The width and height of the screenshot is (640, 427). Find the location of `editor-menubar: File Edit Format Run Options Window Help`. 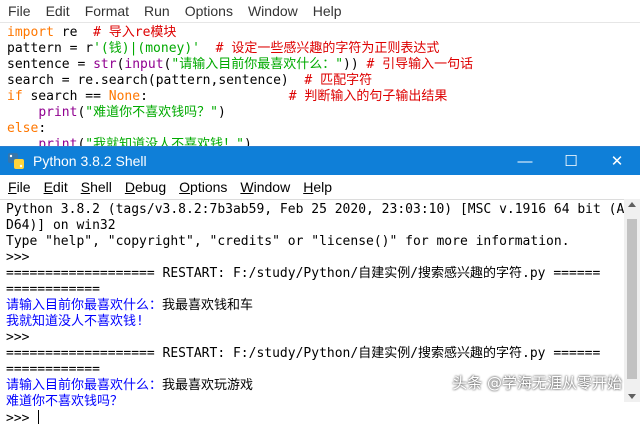

editor-menubar: File Edit Format Run Options Window Help is located at coordinates (320, 11).